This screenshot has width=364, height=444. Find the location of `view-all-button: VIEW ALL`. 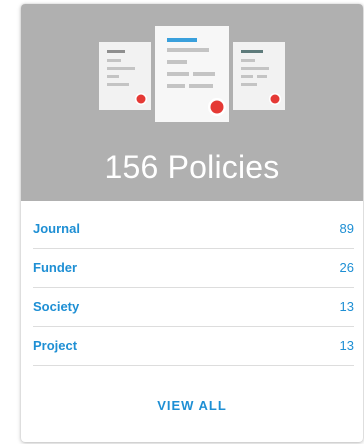

view-all-button: VIEW ALL is located at coordinates (192, 405).